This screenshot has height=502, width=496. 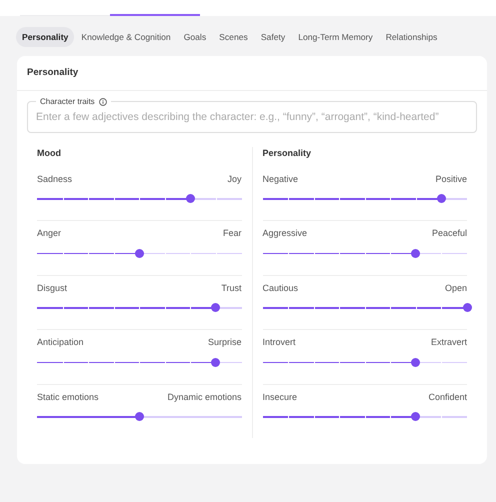 I want to click on slider-label: Anger, so click(x=49, y=233).